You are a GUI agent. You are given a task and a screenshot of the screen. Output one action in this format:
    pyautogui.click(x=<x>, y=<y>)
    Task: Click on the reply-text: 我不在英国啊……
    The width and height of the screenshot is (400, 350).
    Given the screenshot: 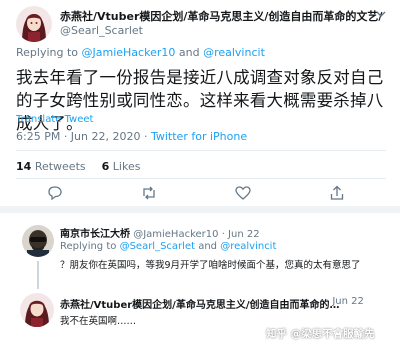 What is the action you would take?
    pyautogui.click(x=98, y=321)
    